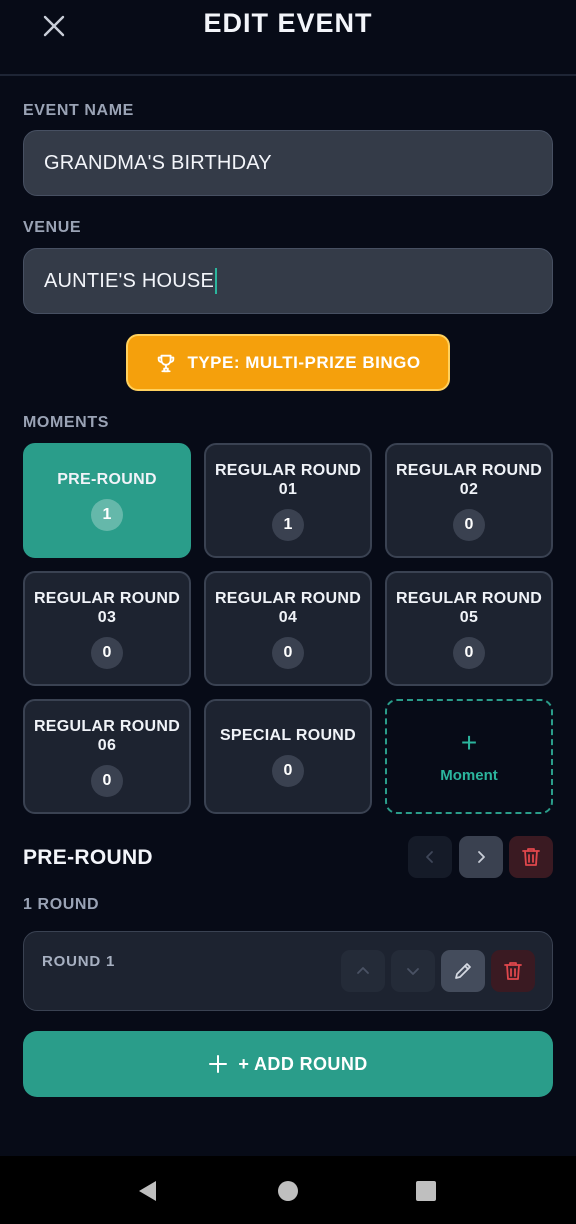 The image size is (576, 1224). Describe the element at coordinates (288, 971) in the screenshot. I see `round-row: ROUND 1` at that location.